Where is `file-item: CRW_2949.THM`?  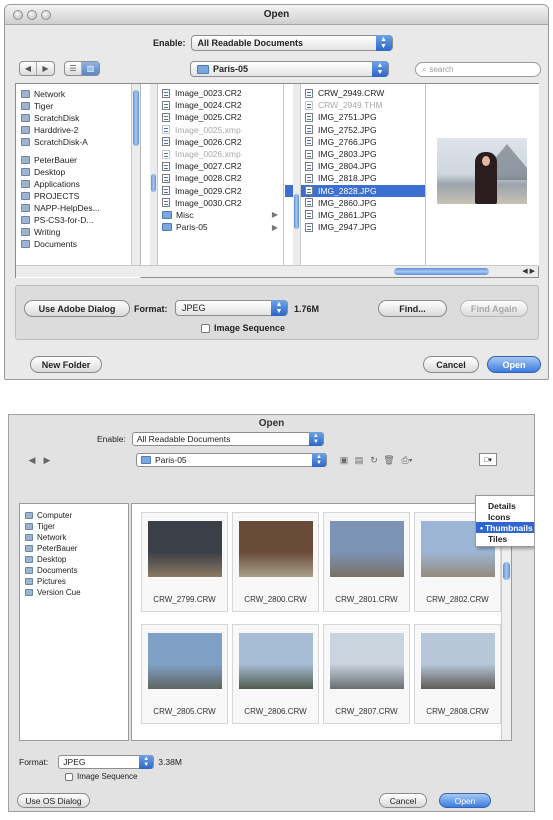 file-item: CRW_2949.THM is located at coordinates (355, 105).